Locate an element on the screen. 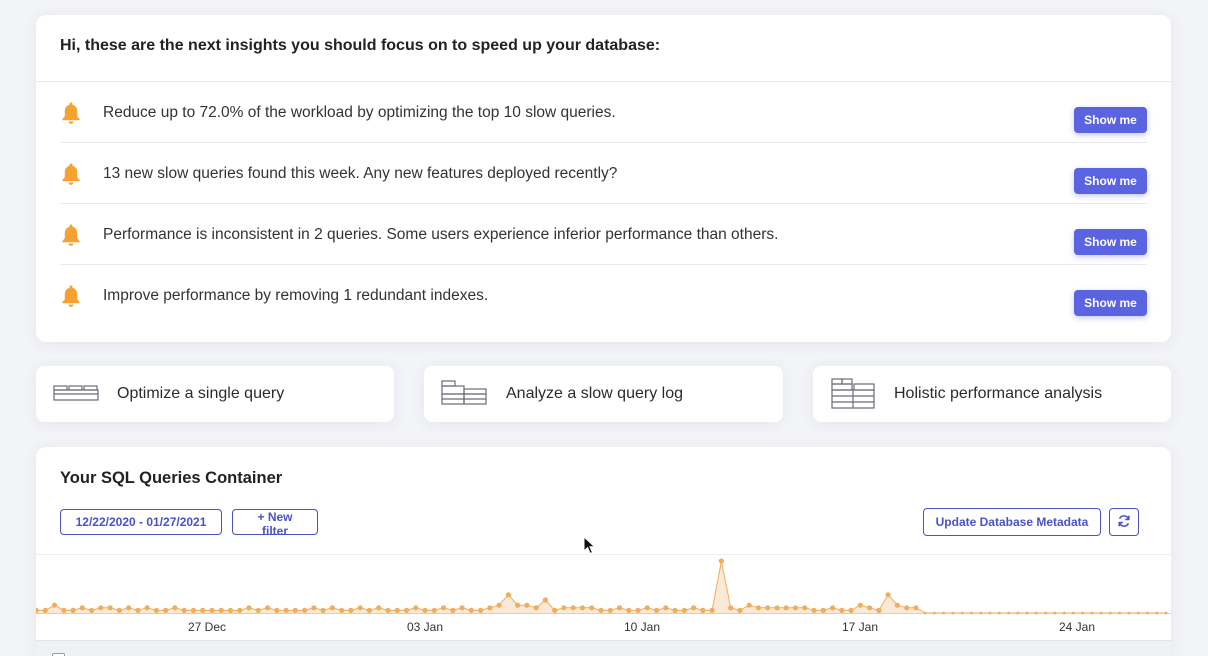  analyze-slow-query-log-card: Analyze a slow query log is located at coordinates (603, 394).